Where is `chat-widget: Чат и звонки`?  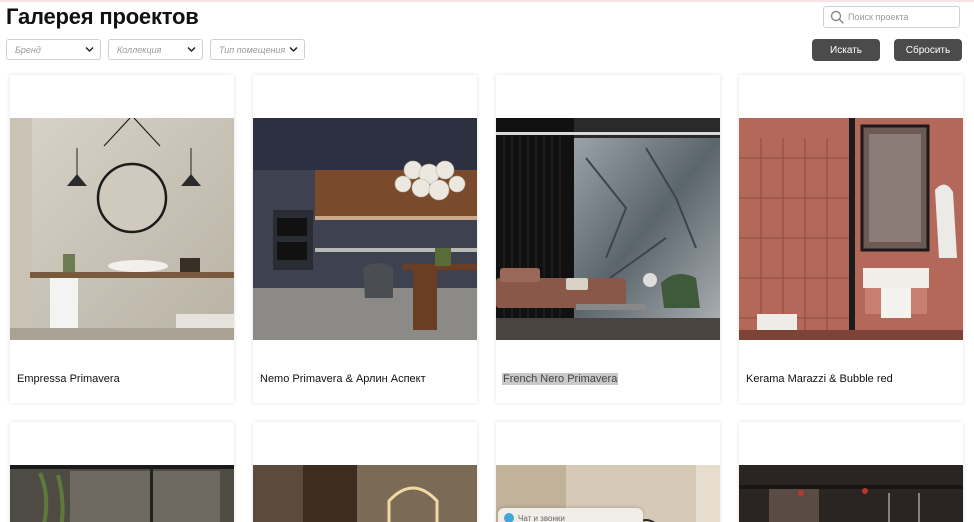 chat-widget: Чат и звонки is located at coordinates (570, 515).